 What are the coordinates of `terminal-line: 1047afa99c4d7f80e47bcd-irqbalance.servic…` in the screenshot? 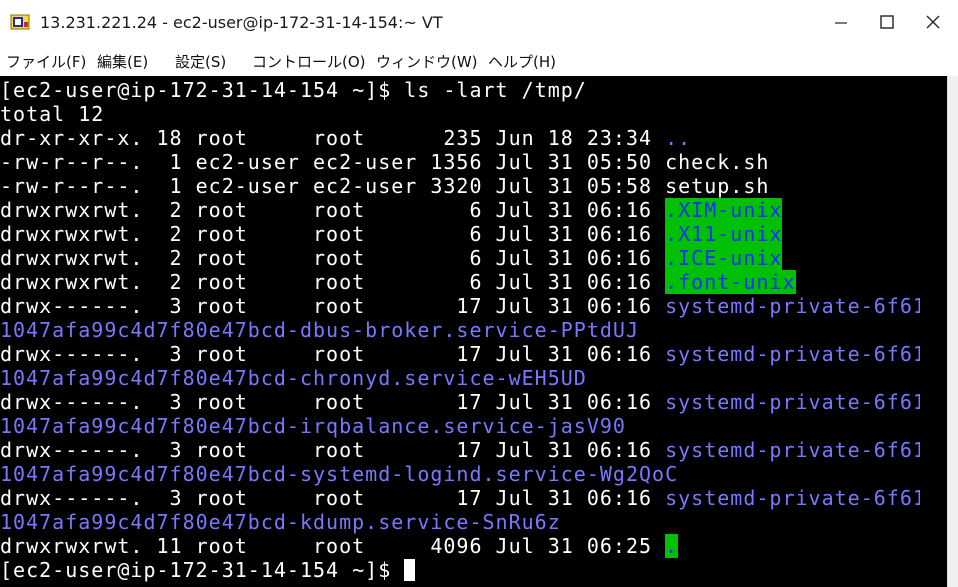 It's located at (313, 426).